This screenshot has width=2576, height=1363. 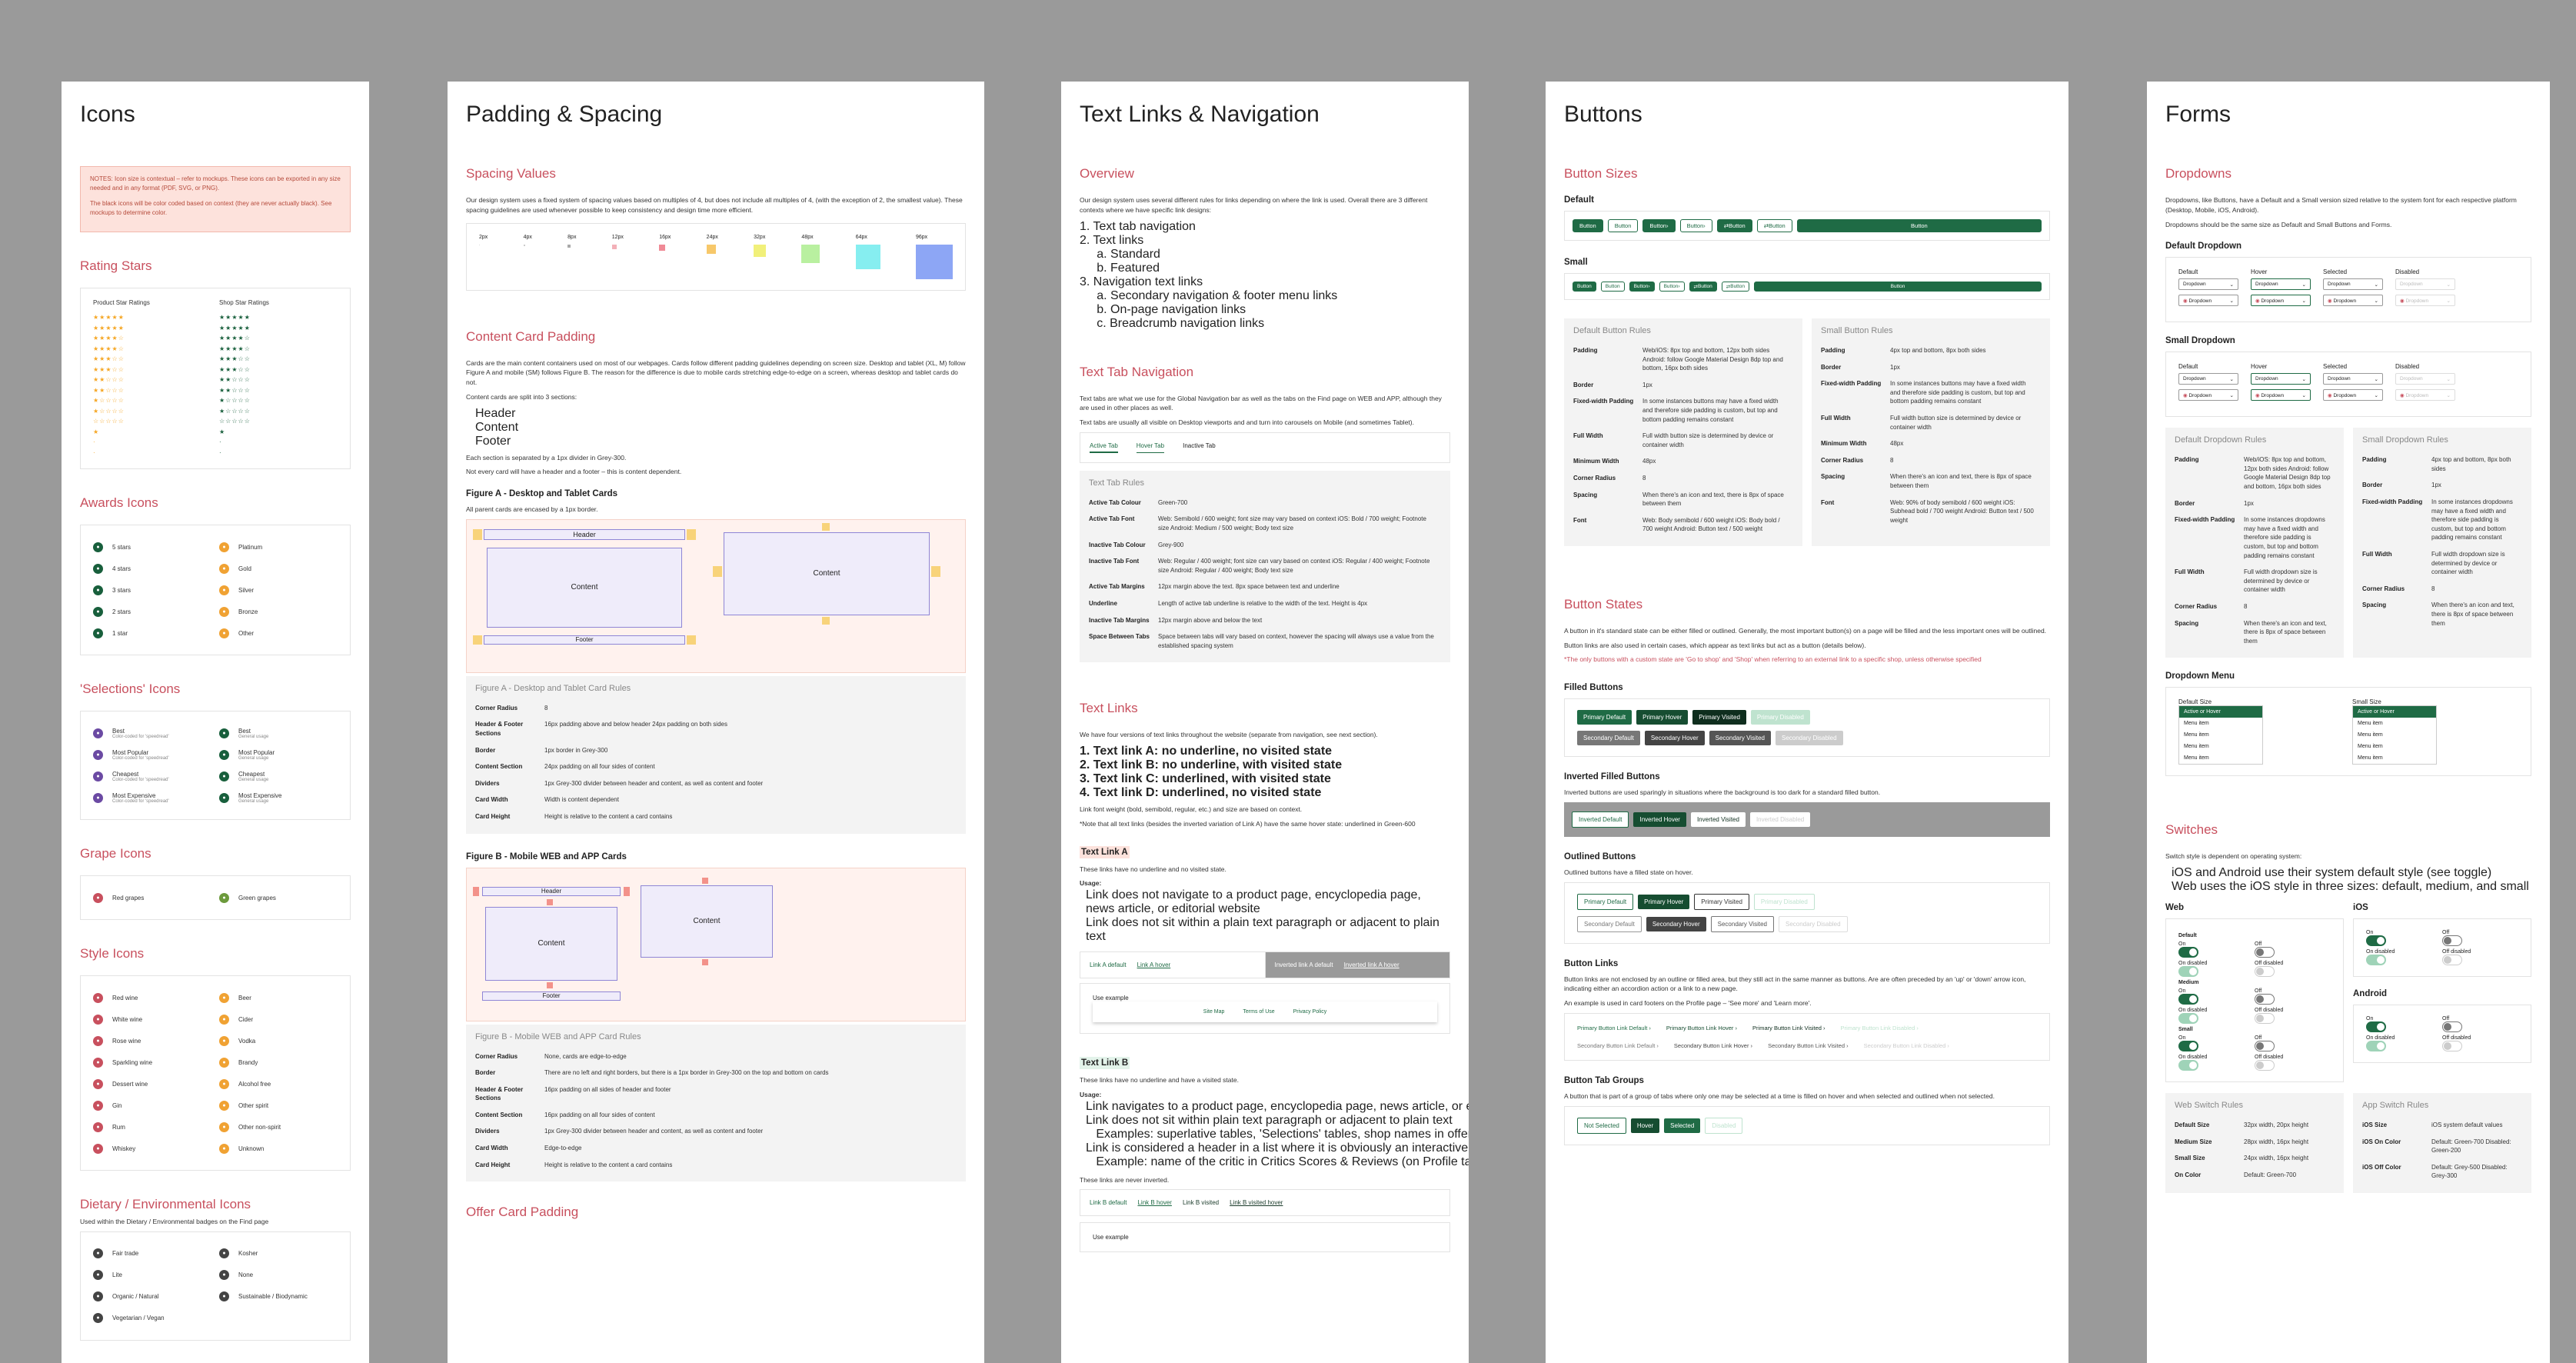 I want to click on link-a-inverted-hover: Inverted link A hover, so click(x=1371, y=965).